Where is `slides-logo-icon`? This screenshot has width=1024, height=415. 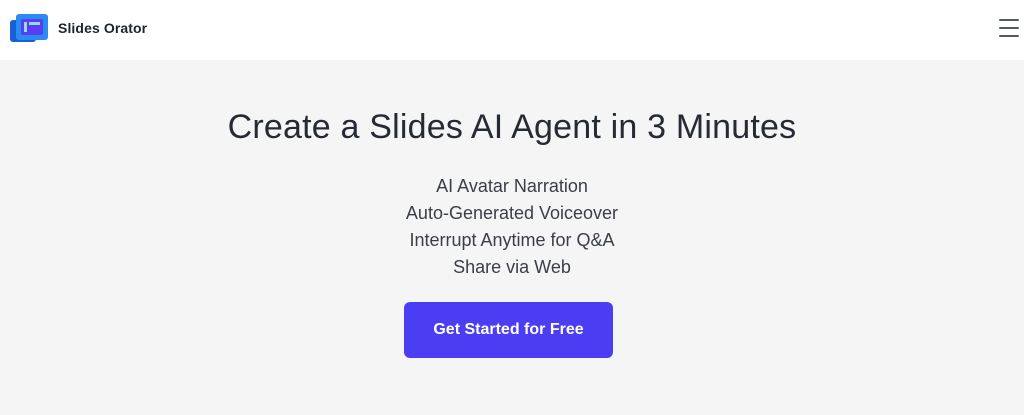
slides-logo-icon is located at coordinates (29, 28).